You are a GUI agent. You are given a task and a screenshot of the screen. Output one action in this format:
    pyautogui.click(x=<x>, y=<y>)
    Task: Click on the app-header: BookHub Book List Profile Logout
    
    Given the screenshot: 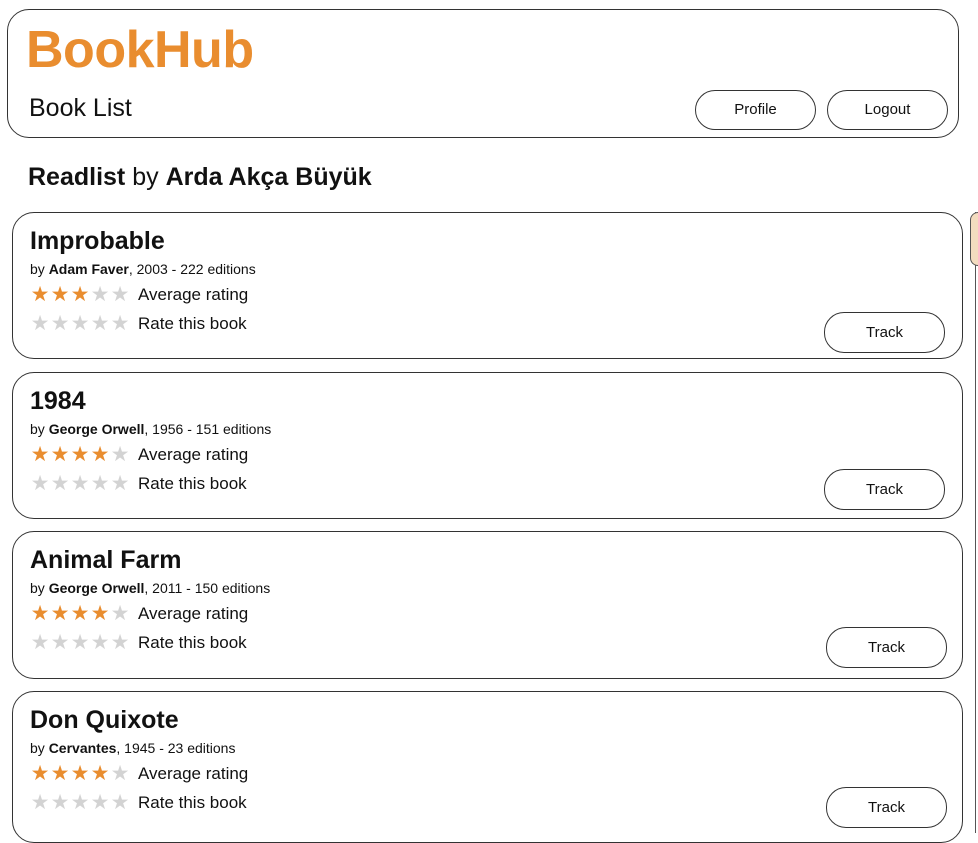 What is the action you would take?
    pyautogui.click(x=483, y=73)
    